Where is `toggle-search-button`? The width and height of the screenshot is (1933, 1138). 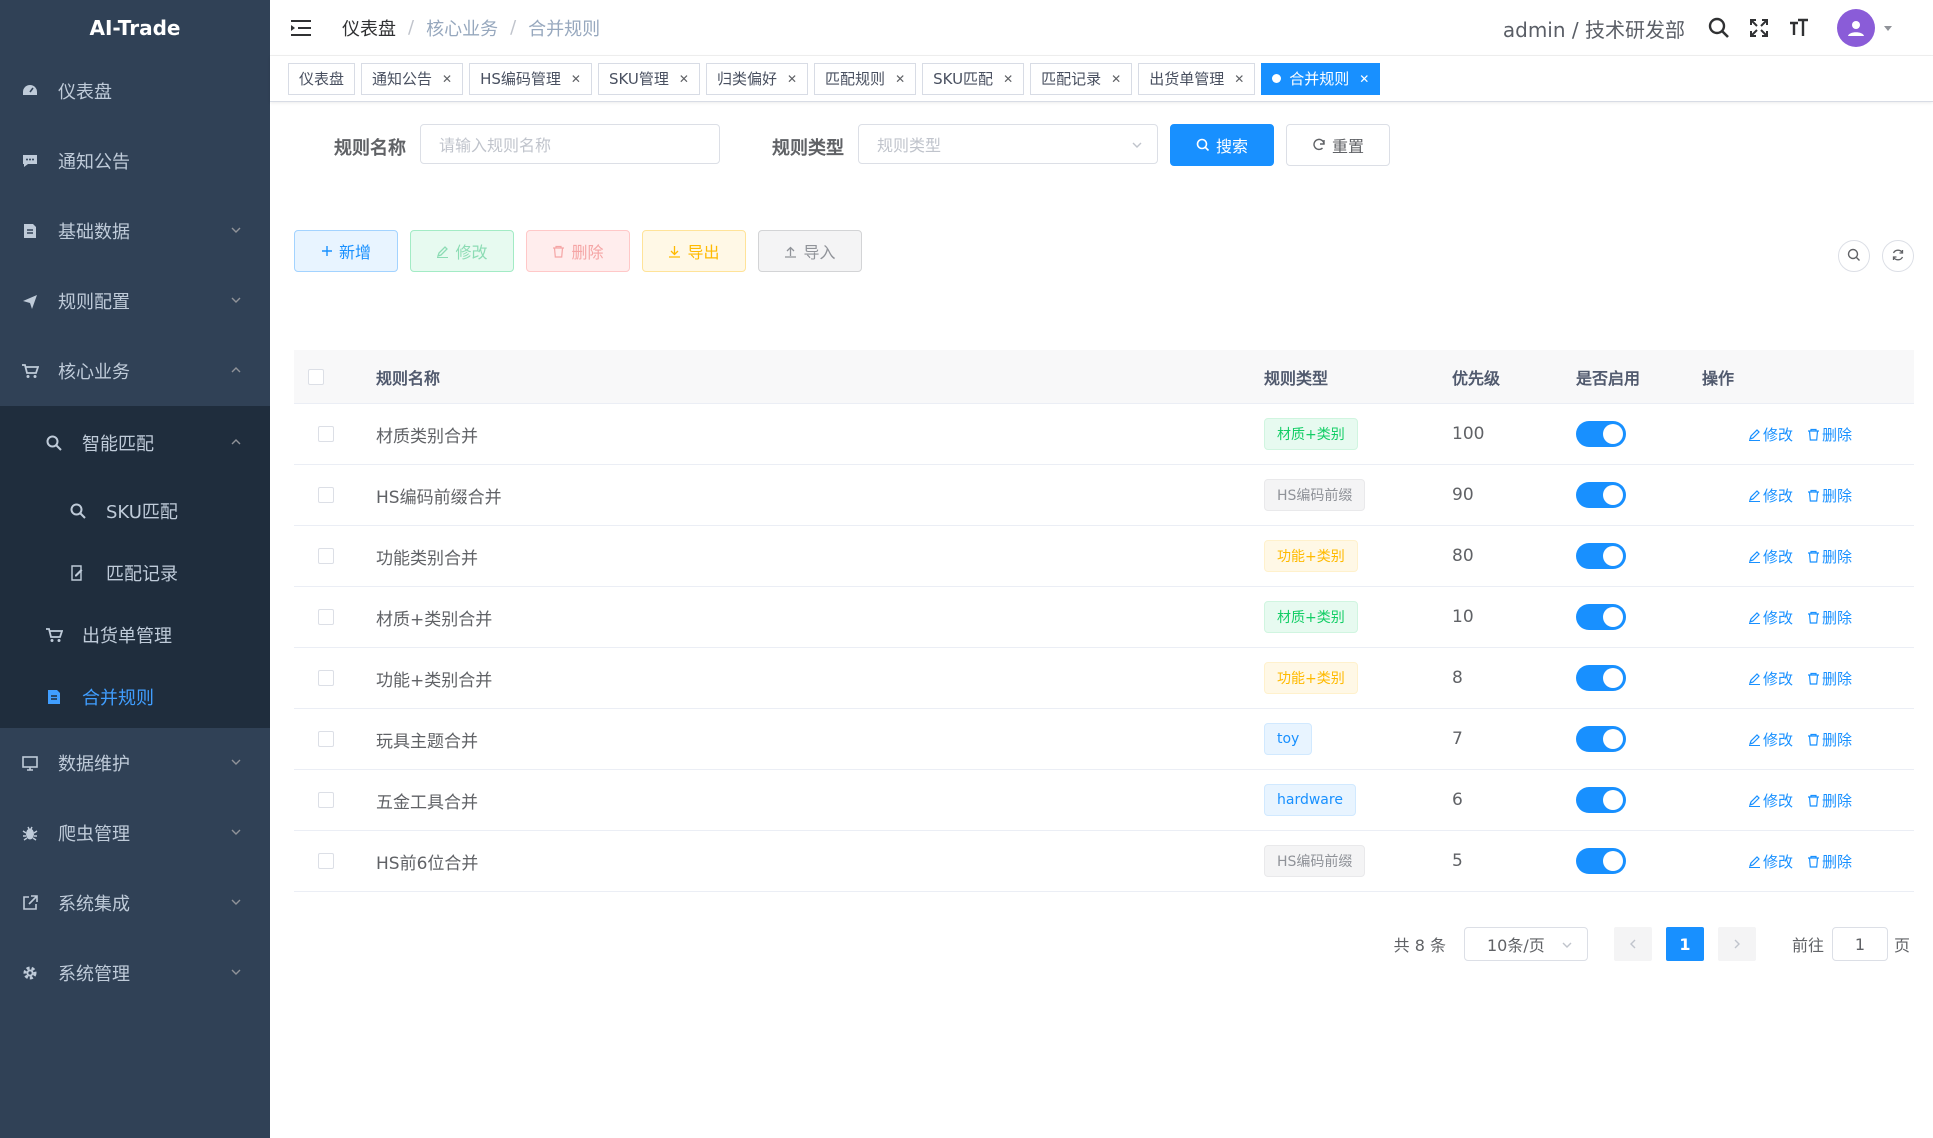
toggle-search-button is located at coordinates (1854, 256).